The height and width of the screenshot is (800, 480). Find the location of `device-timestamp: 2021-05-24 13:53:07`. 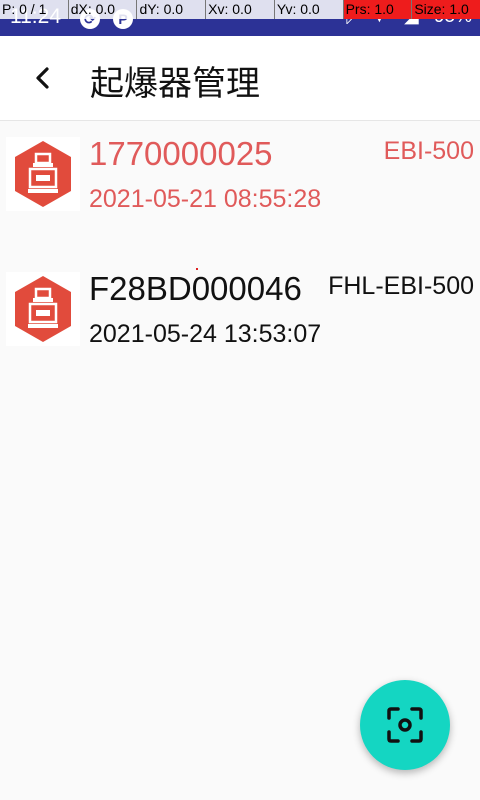

device-timestamp: 2021-05-24 13:53:07 is located at coordinates (205, 334).